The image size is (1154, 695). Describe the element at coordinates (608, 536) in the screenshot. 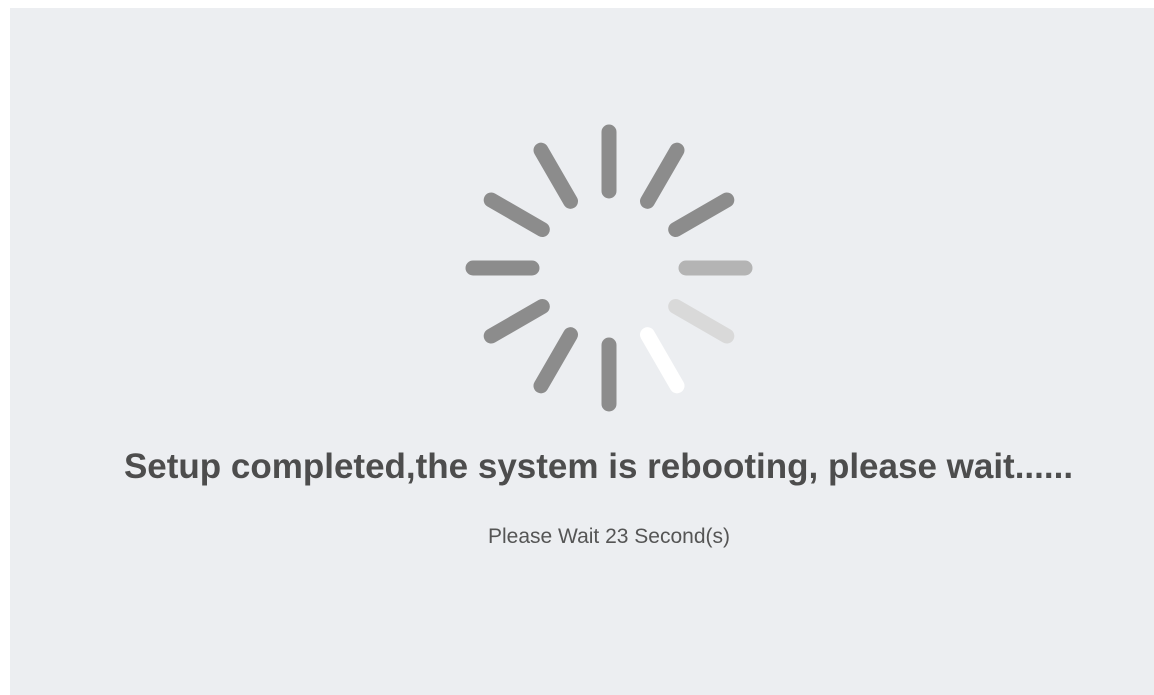

I see `countdown-text: Please Wait 23 Second(s)` at that location.